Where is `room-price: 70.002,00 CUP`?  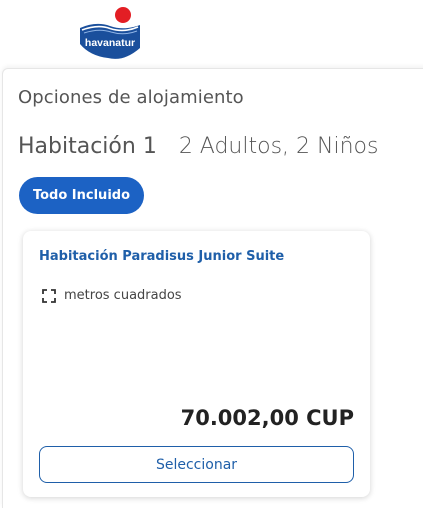
room-price: 70.002,00 CUP is located at coordinates (267, 418).